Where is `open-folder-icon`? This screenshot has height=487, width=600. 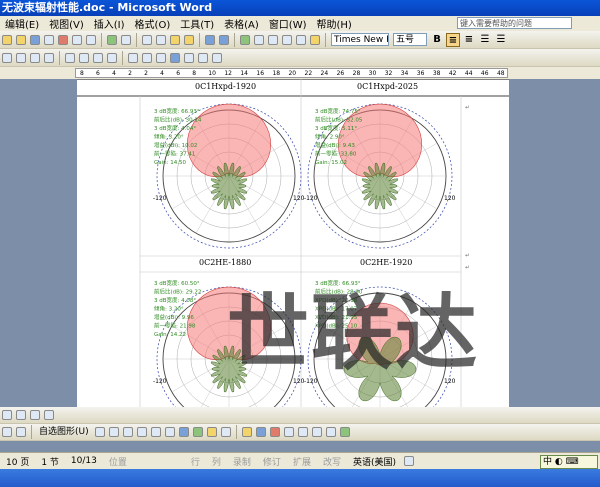
open-folder-icon is located at coordinates (21, 39).